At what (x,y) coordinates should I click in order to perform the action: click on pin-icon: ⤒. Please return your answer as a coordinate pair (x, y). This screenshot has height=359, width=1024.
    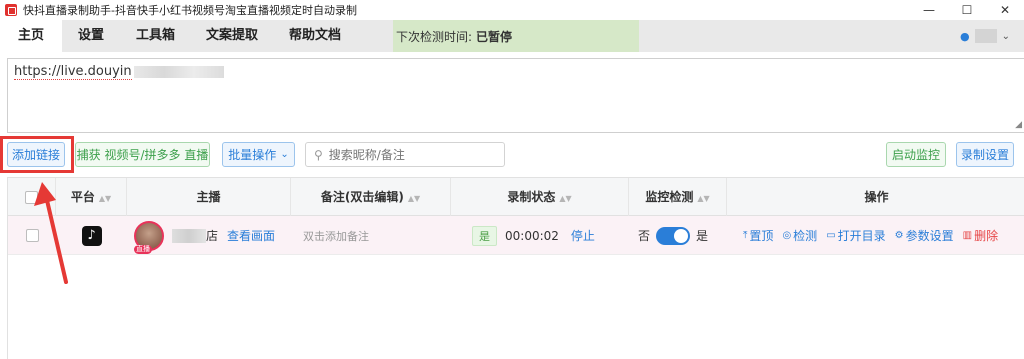
    Looking at the image, I should click on (745, 235).